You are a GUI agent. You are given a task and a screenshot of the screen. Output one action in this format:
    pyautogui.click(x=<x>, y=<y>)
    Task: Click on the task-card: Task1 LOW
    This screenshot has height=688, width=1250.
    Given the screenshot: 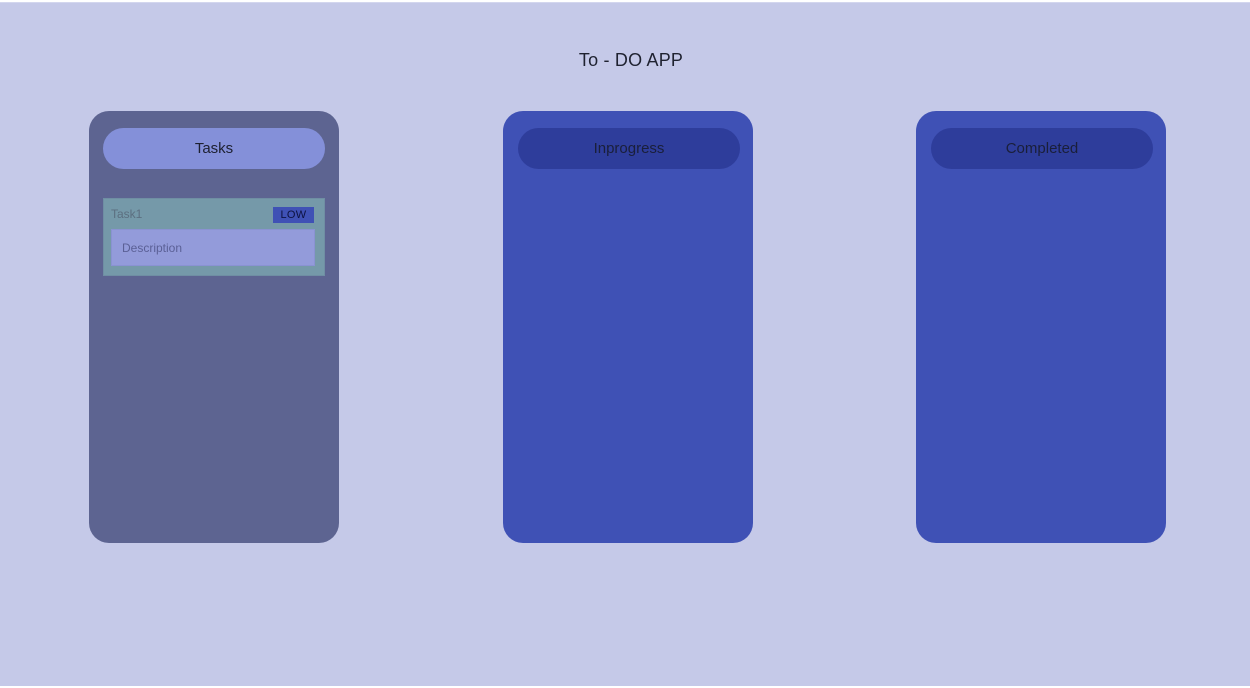 What is the action you would take?
    pyautogui.click(x=214, y=237)
    